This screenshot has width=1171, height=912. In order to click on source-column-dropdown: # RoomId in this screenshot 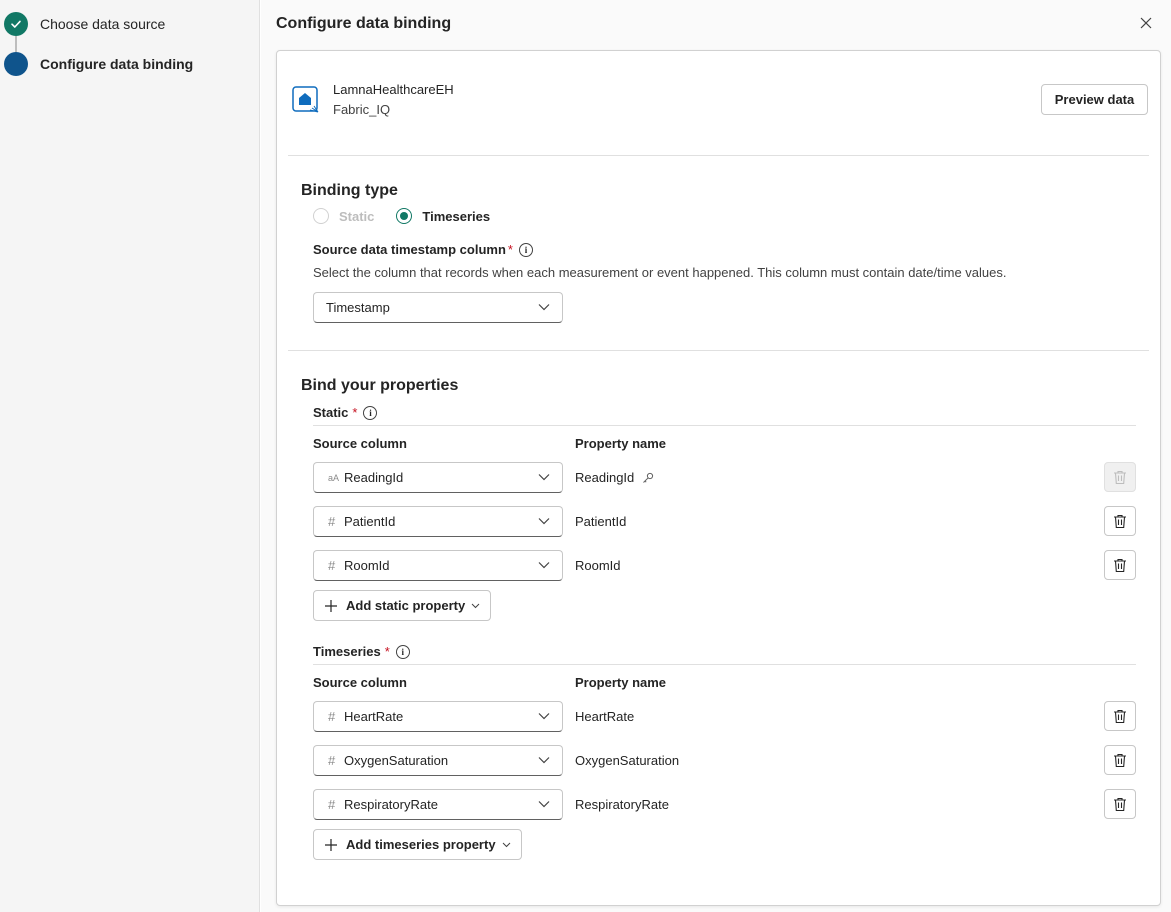, I will do `click(438, 565)`.